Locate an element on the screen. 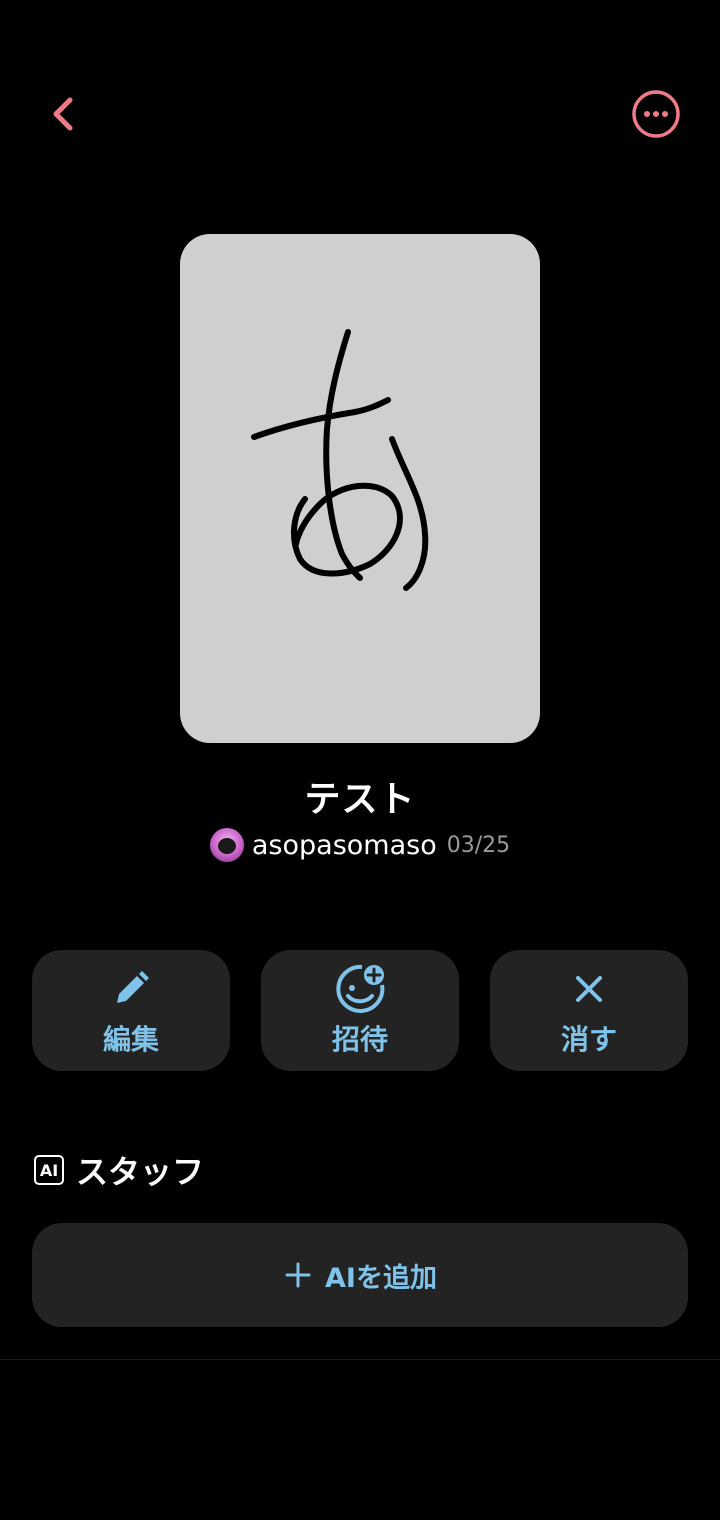 The image size is (720, 1520). invite-smile-plus-icon is located at coordinates (360, 989).